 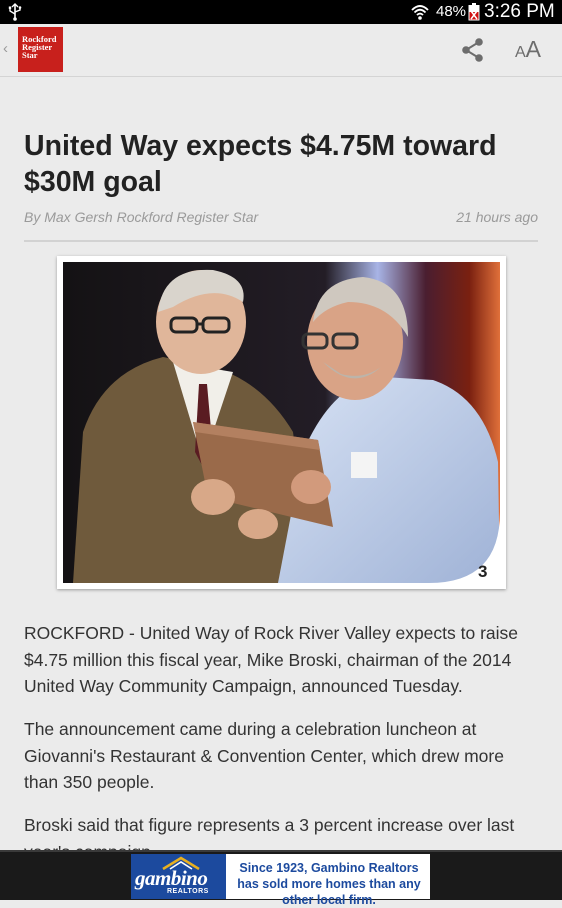 I want to click on ad-logo: gambino REALTORS, so click(x=178, y=876).